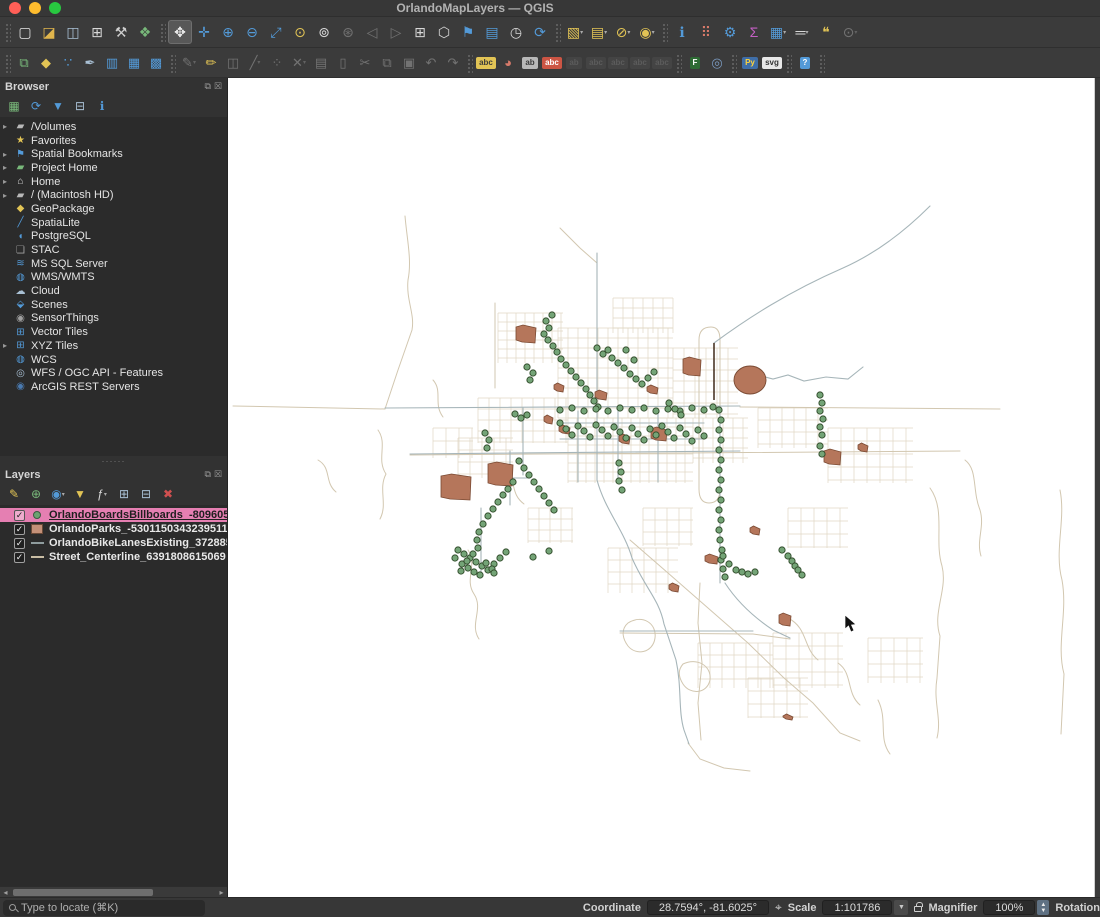 The image size is (1100, 917). I want to click on save-layer-edits-button: ◫, so click(233, 63).